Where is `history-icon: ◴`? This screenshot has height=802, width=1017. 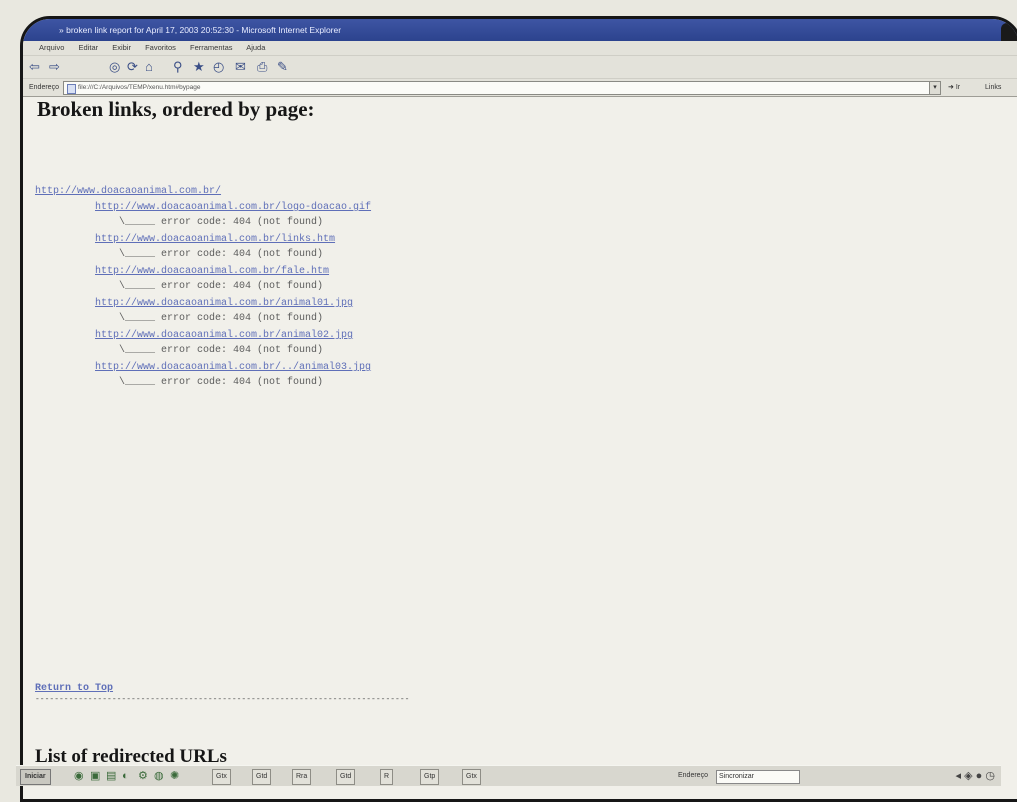 history-icon: ◴ is located at coordinates (218, 67).